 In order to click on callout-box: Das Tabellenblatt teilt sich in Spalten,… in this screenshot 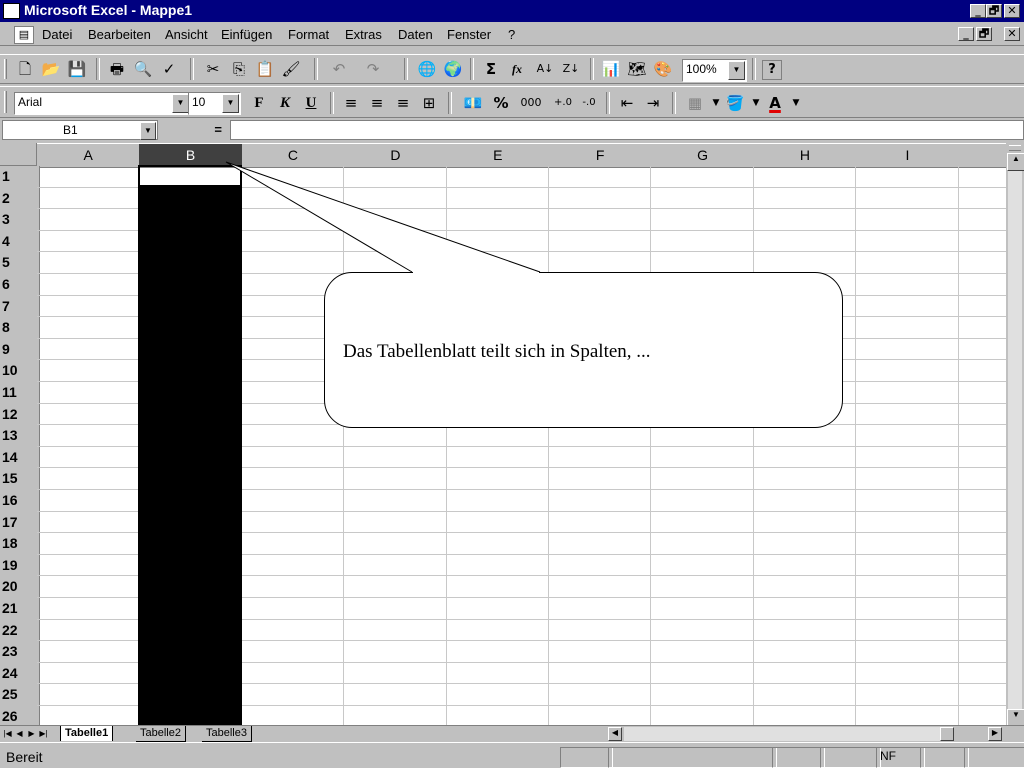, I will do `click(583, 350)`.